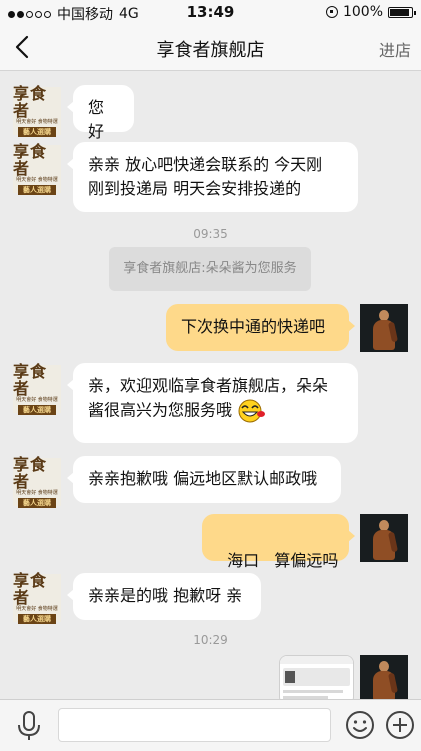  I want to click on message-text: 下次换中通的快递吧, so click(253, 326).